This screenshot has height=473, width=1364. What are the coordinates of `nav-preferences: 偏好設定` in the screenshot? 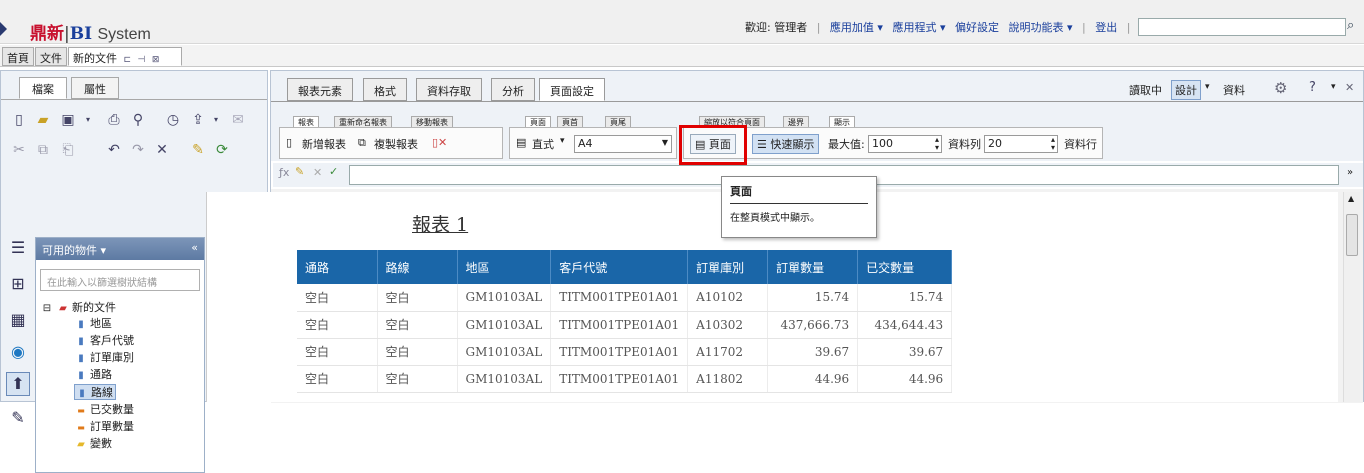 It's located at (977, 27).